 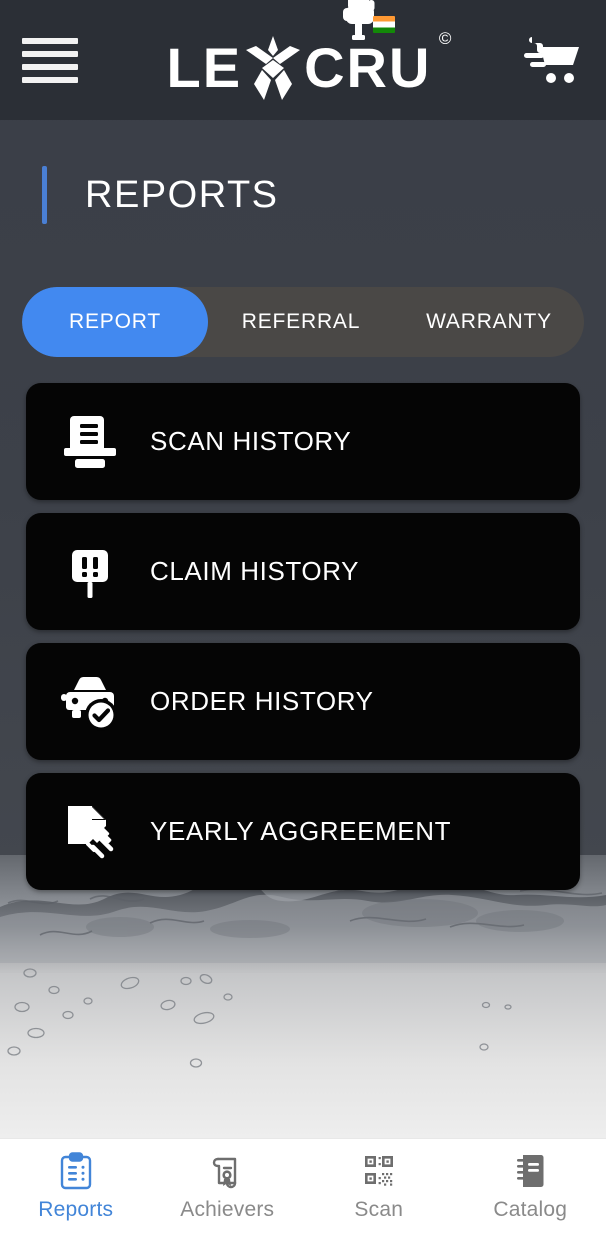 I want to click on logo-text-right: CRU, so click(x=368, y=67).